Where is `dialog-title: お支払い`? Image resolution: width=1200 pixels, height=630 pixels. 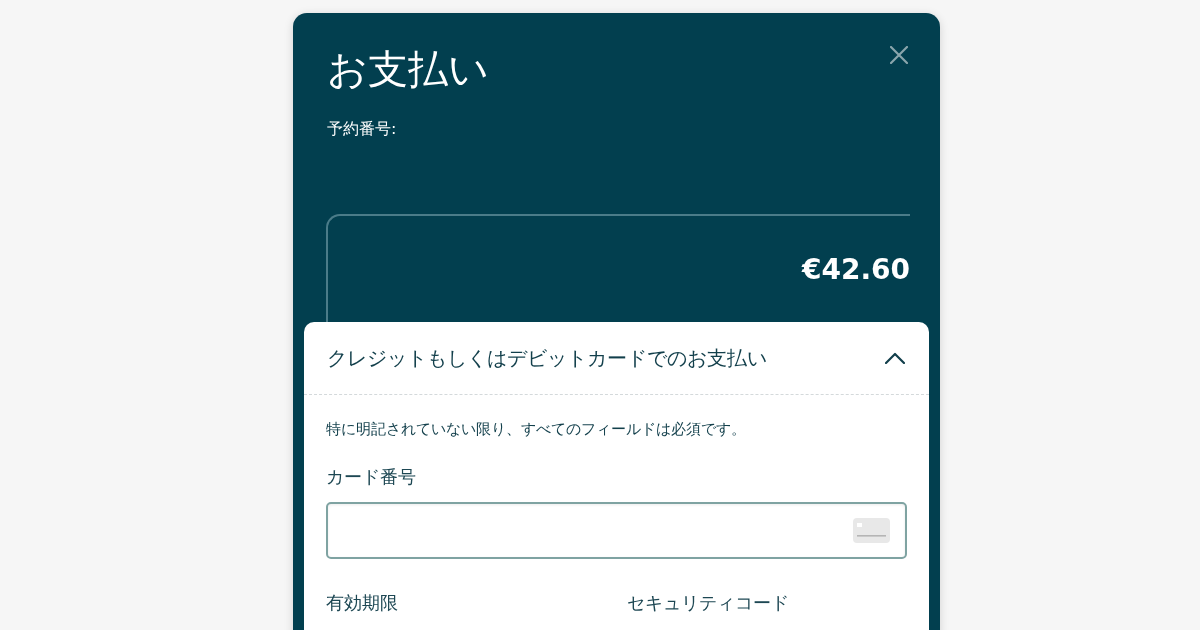
dialog-title: お支払い is located at coordinates (408, 69).